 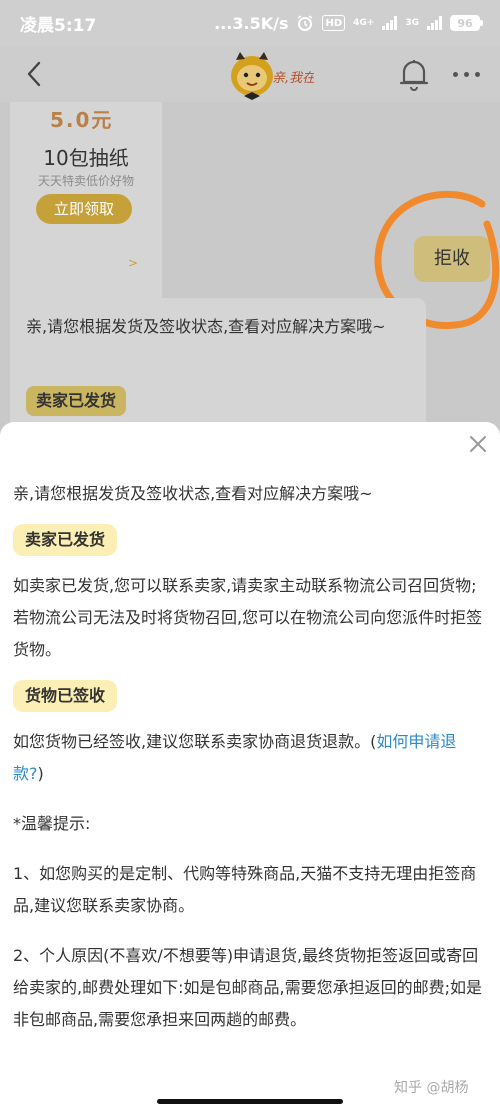 What do you see at coordinates (390, 23) in the screenshot?
I see `signal-icon` at bounding box center [390, 23].